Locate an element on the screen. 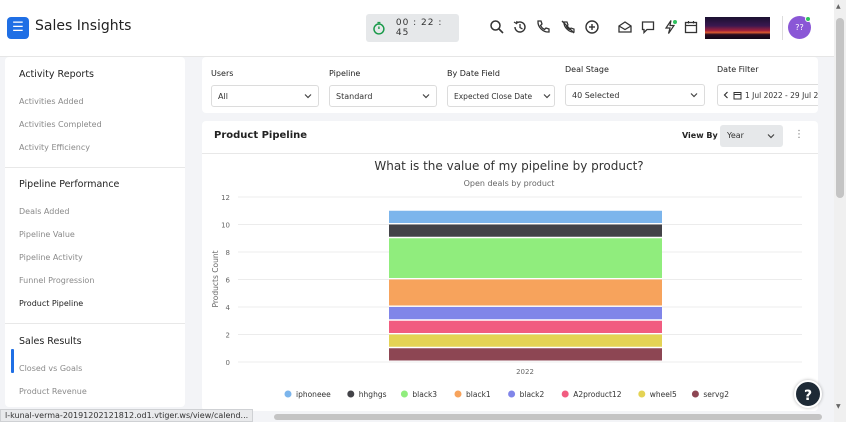  sidebar-item-funnel-progression: Funnel Progression is located at coordinates (56, 280).